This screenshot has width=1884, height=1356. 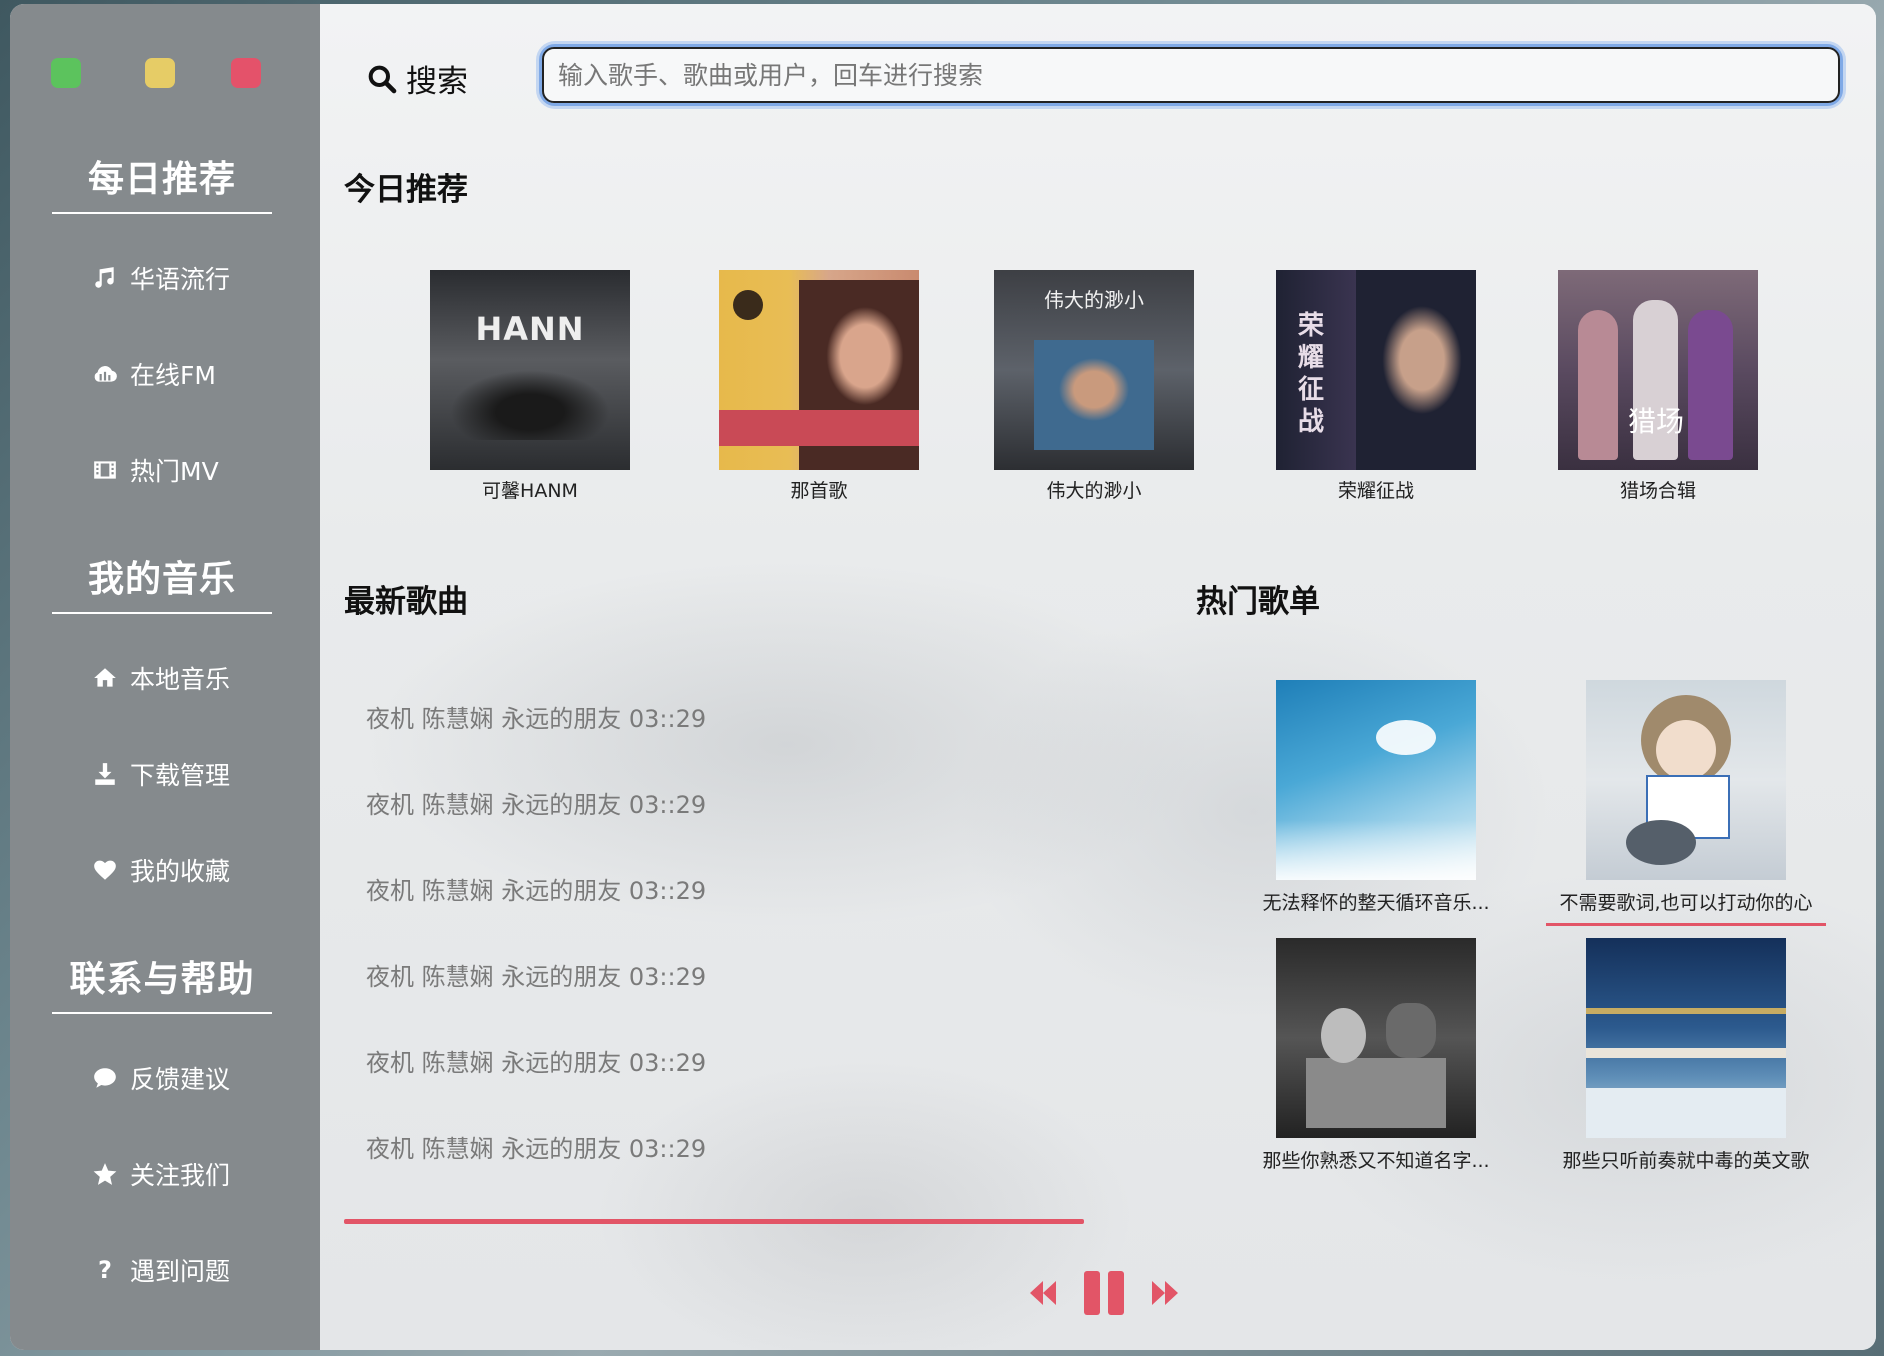 I want to click on search-label-text: 搜索, so click(x=437, y=82).